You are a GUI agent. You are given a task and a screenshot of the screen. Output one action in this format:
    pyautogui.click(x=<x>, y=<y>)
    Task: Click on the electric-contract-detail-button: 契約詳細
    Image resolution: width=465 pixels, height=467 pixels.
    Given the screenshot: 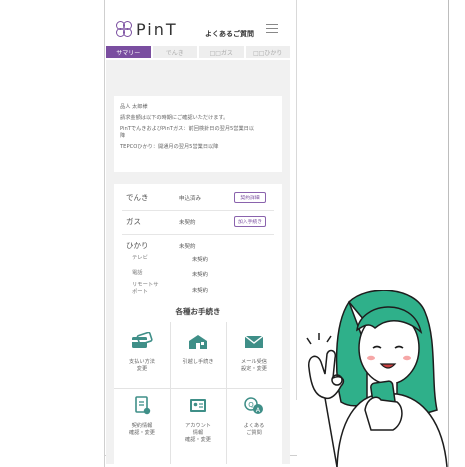 What is the action you would take?
    pyautogui.click(x=250, y=197)
    